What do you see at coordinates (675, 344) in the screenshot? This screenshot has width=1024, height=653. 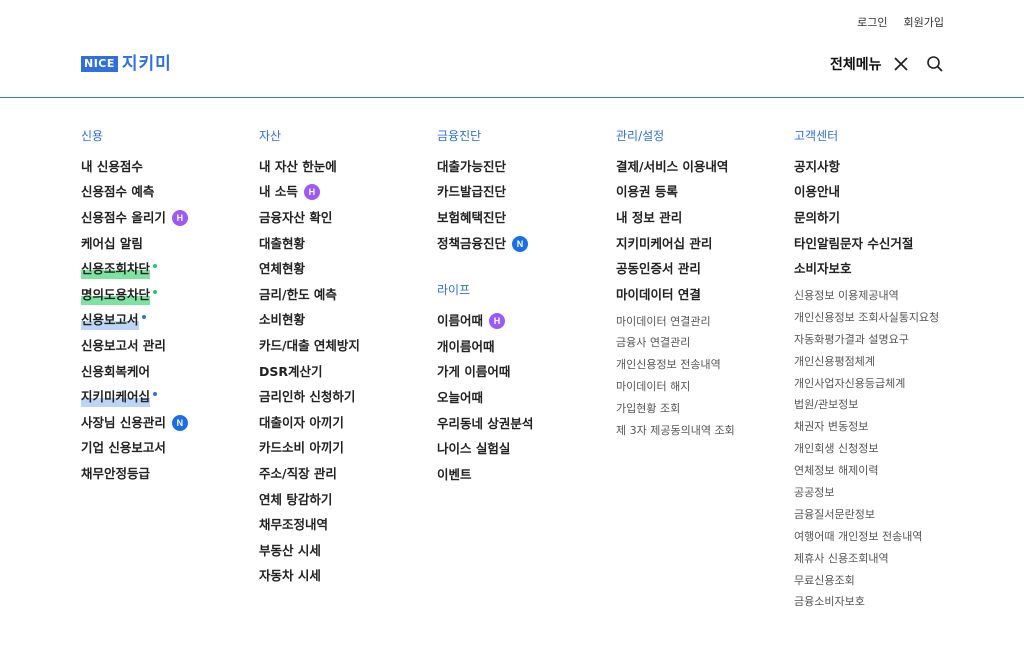 I see `submenu-item: 금융사 연결관리` at bounding box center [675, 344].